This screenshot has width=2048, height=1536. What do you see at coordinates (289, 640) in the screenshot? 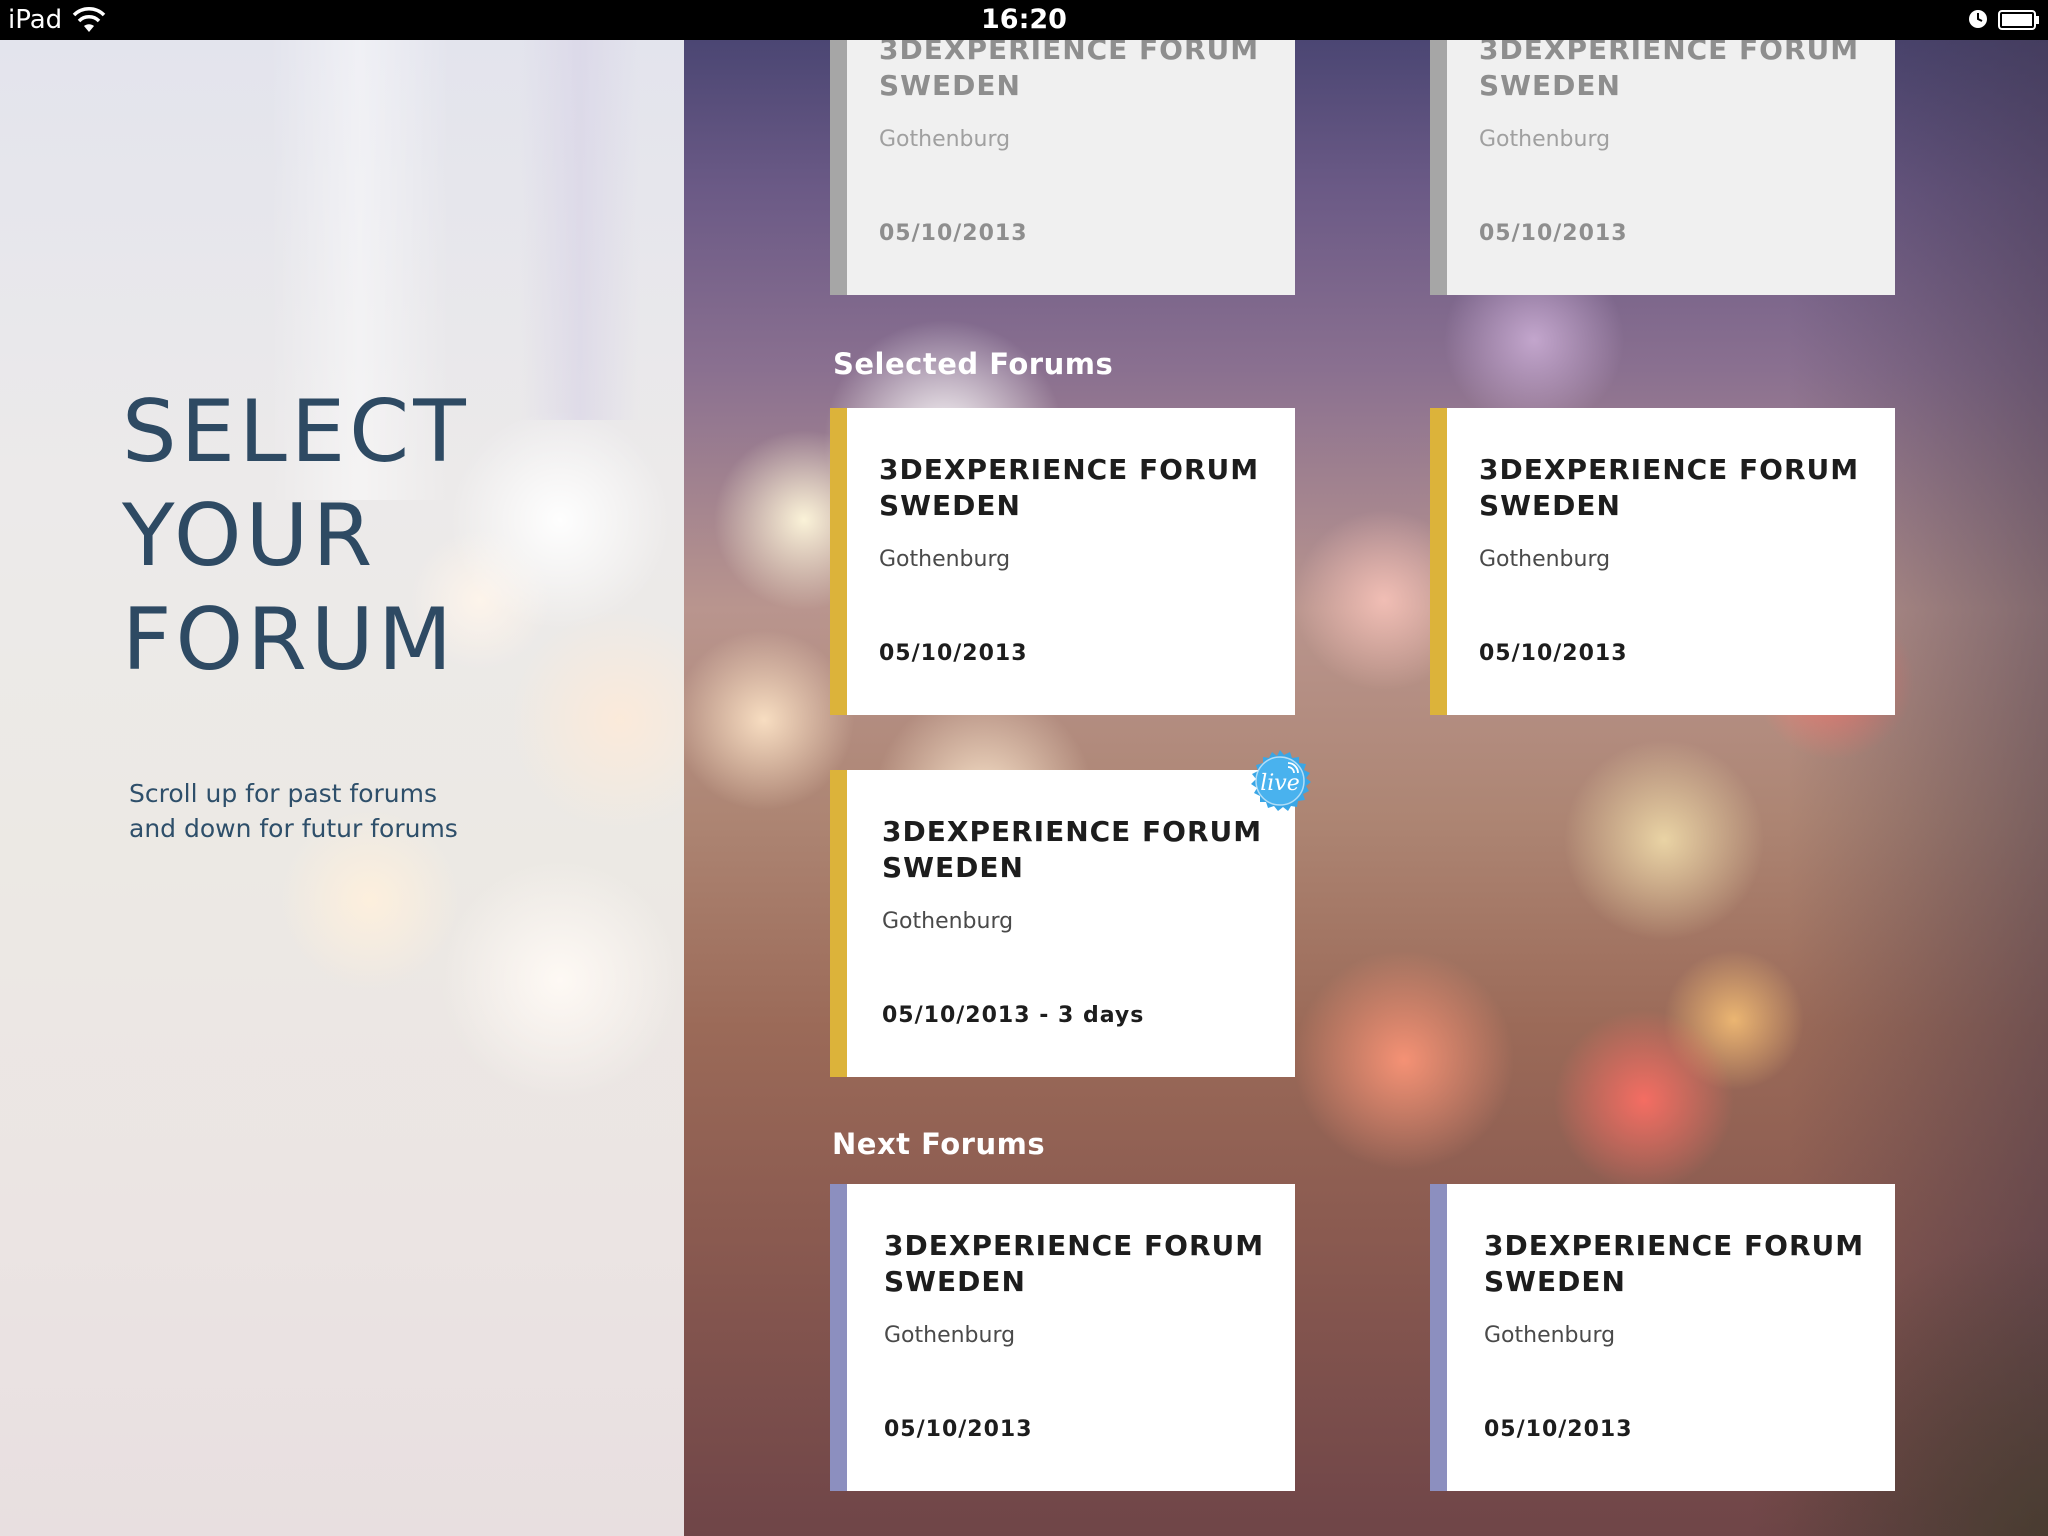
I see `page-title-line: FORUM` at bounding box center [289, 640].